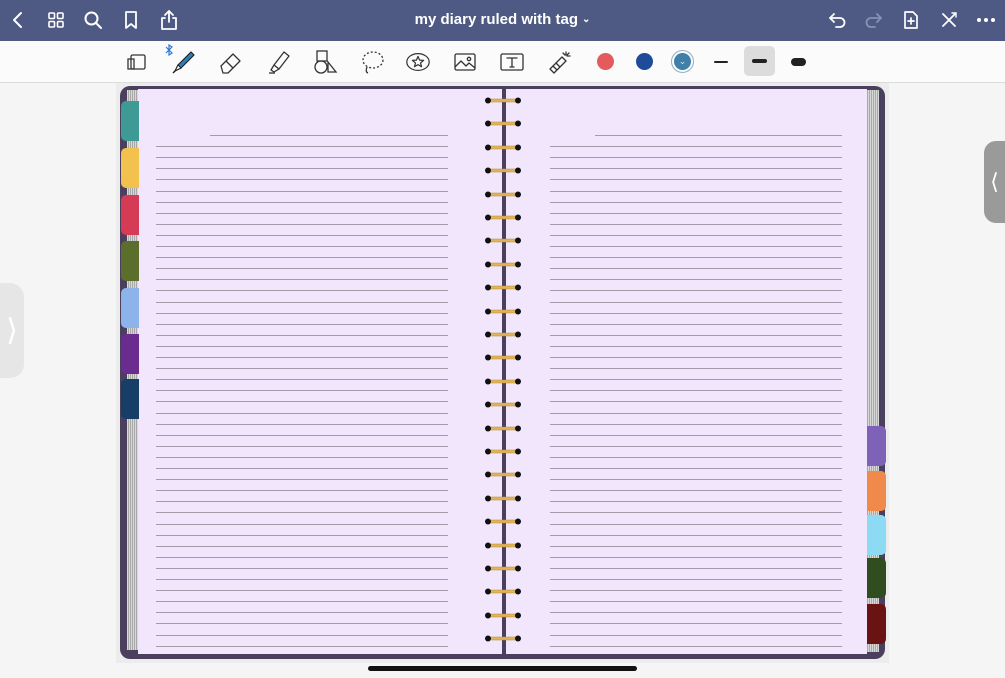 The height and width of the screenshot is (678, 1005). Describe the element at coordinates (418, 62) in the screenshot. I see `sticker-icon` at that location.